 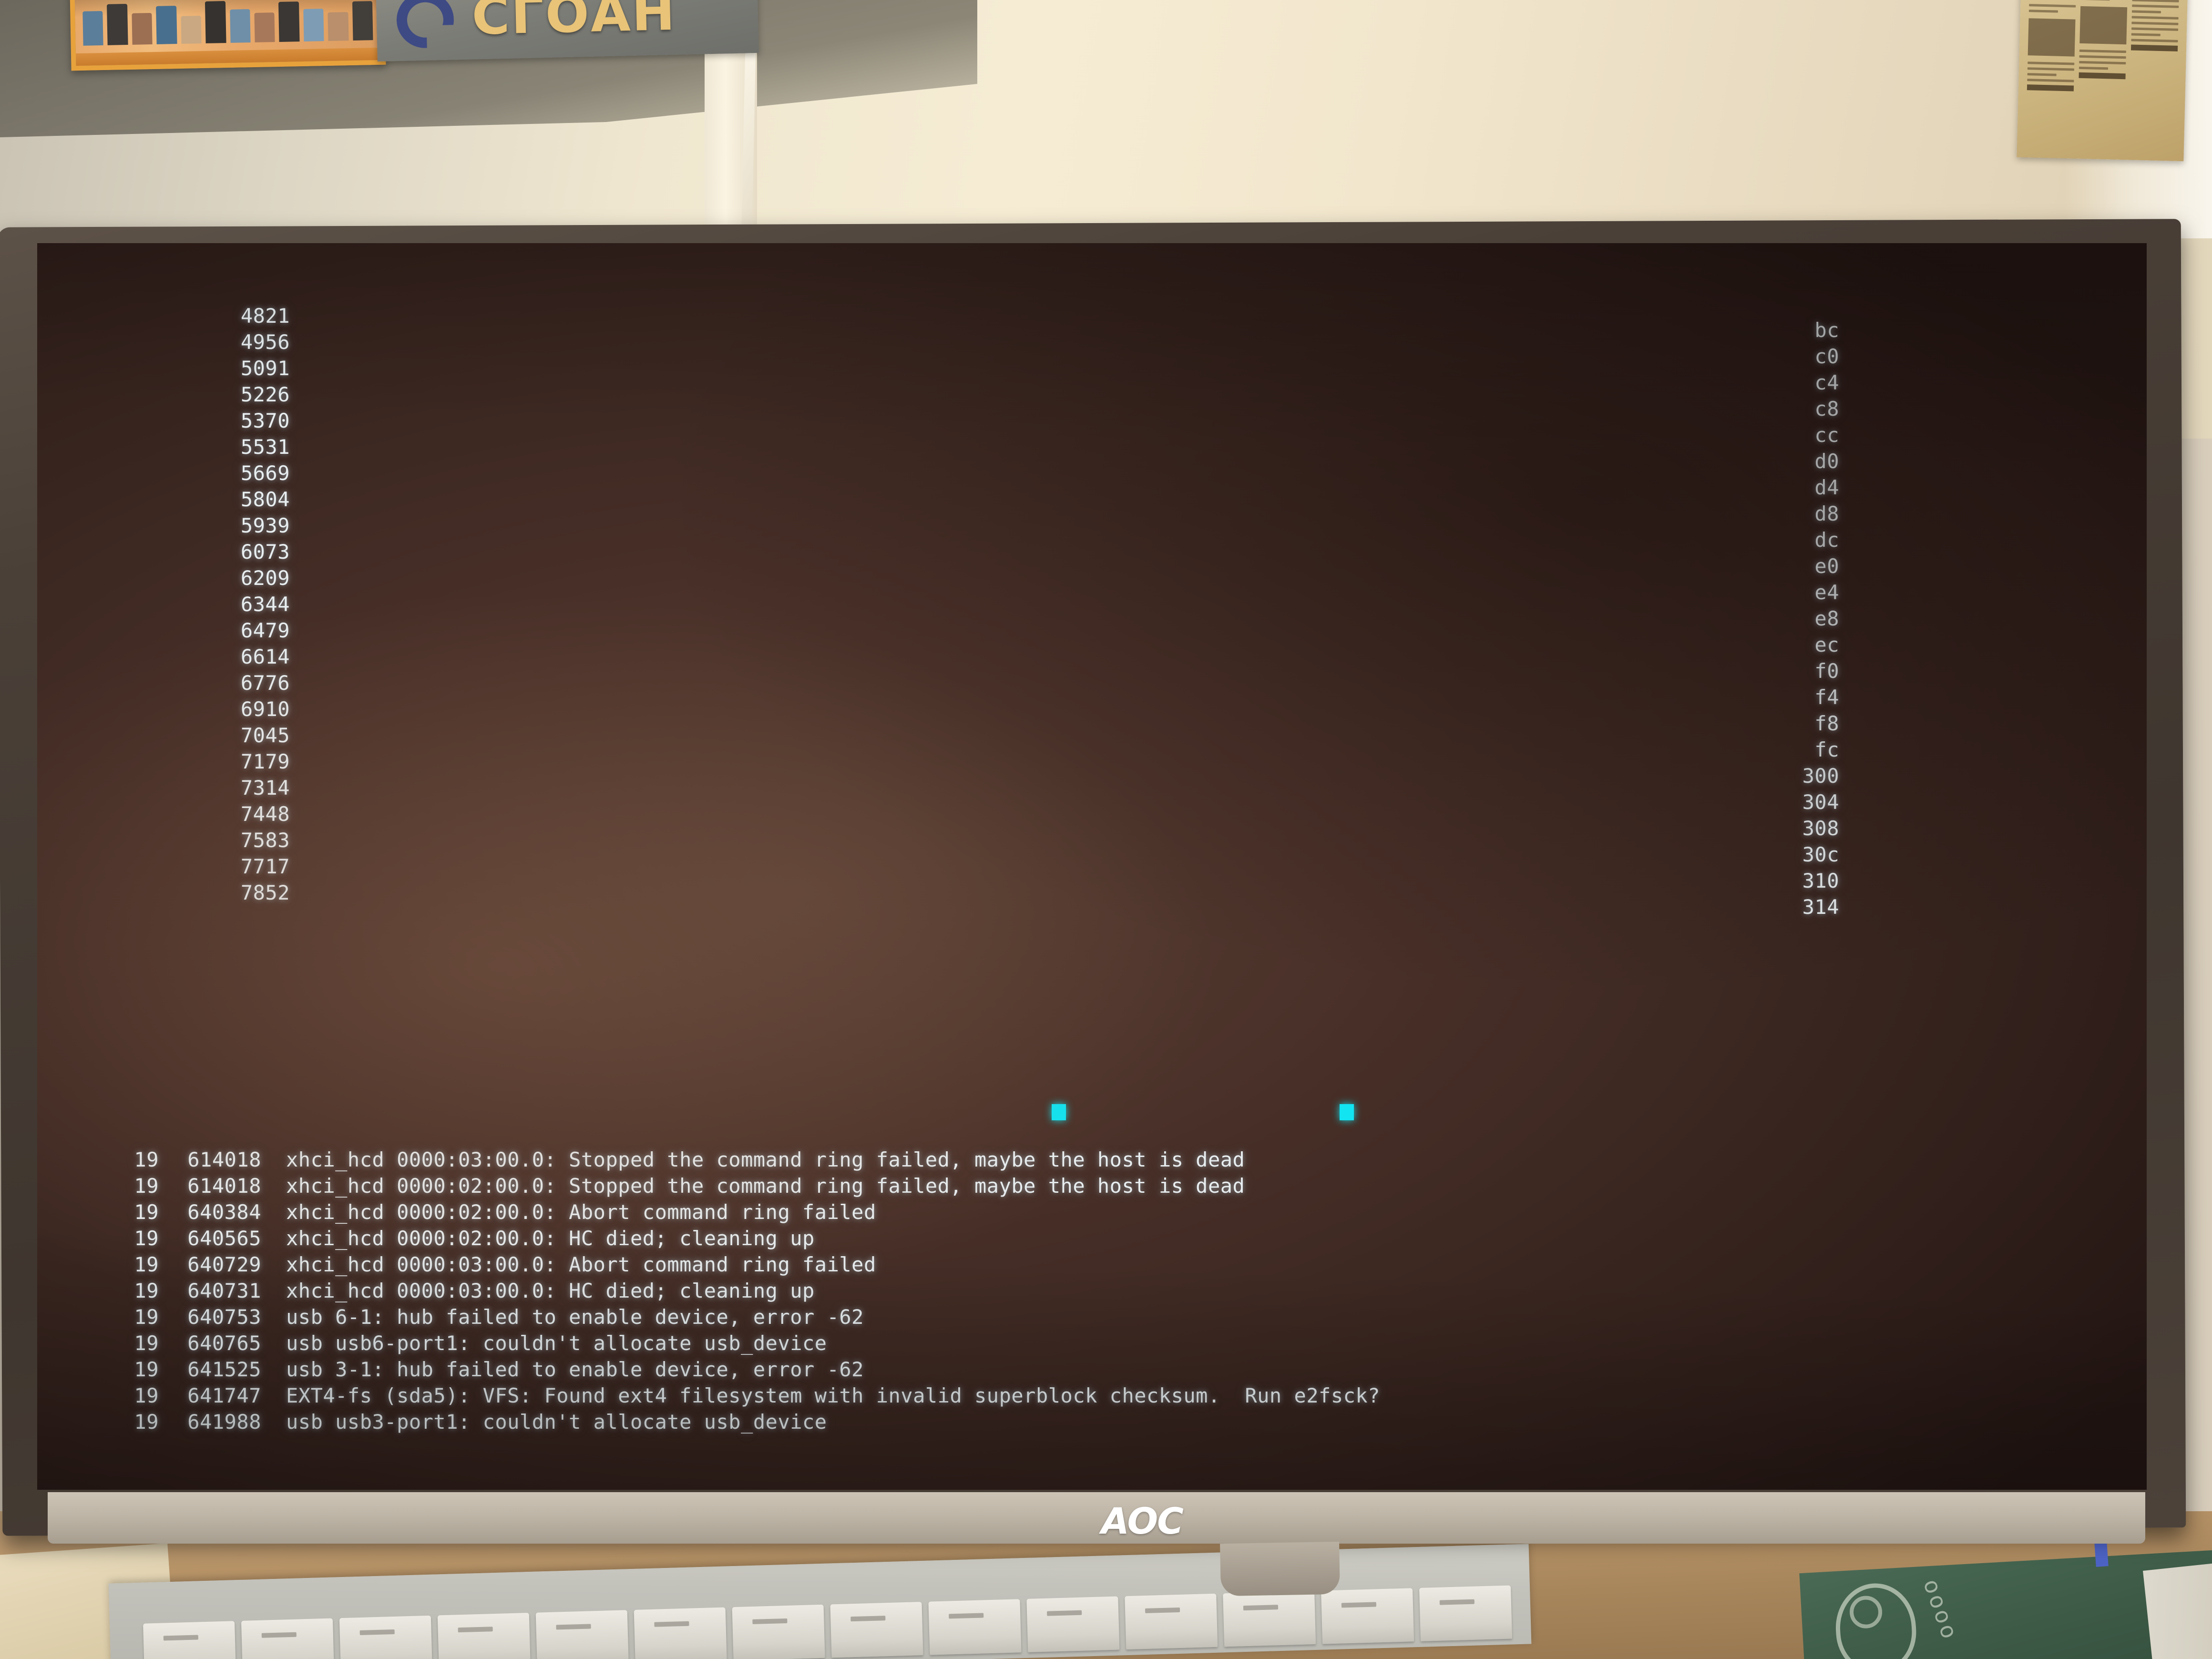 I want to click on blue-bookmark-tab, so click(x=2101, y=1554).